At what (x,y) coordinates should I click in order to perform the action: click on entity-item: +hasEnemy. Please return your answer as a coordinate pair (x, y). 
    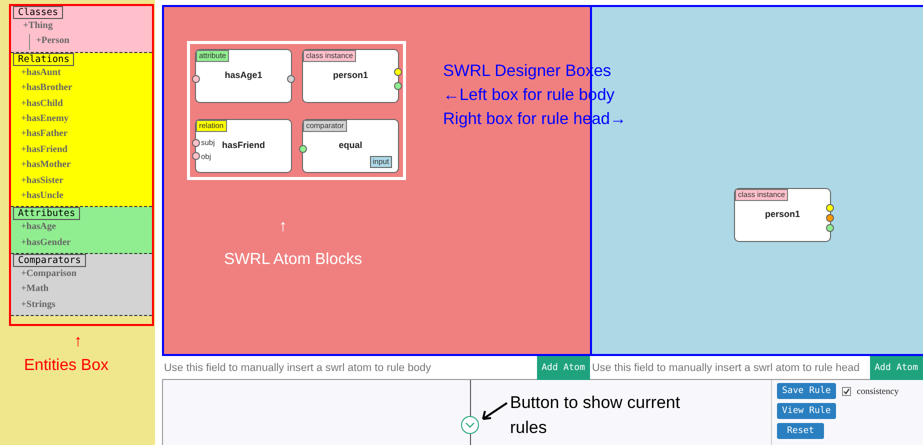
    Looking at the image, I should click on (40, 120).